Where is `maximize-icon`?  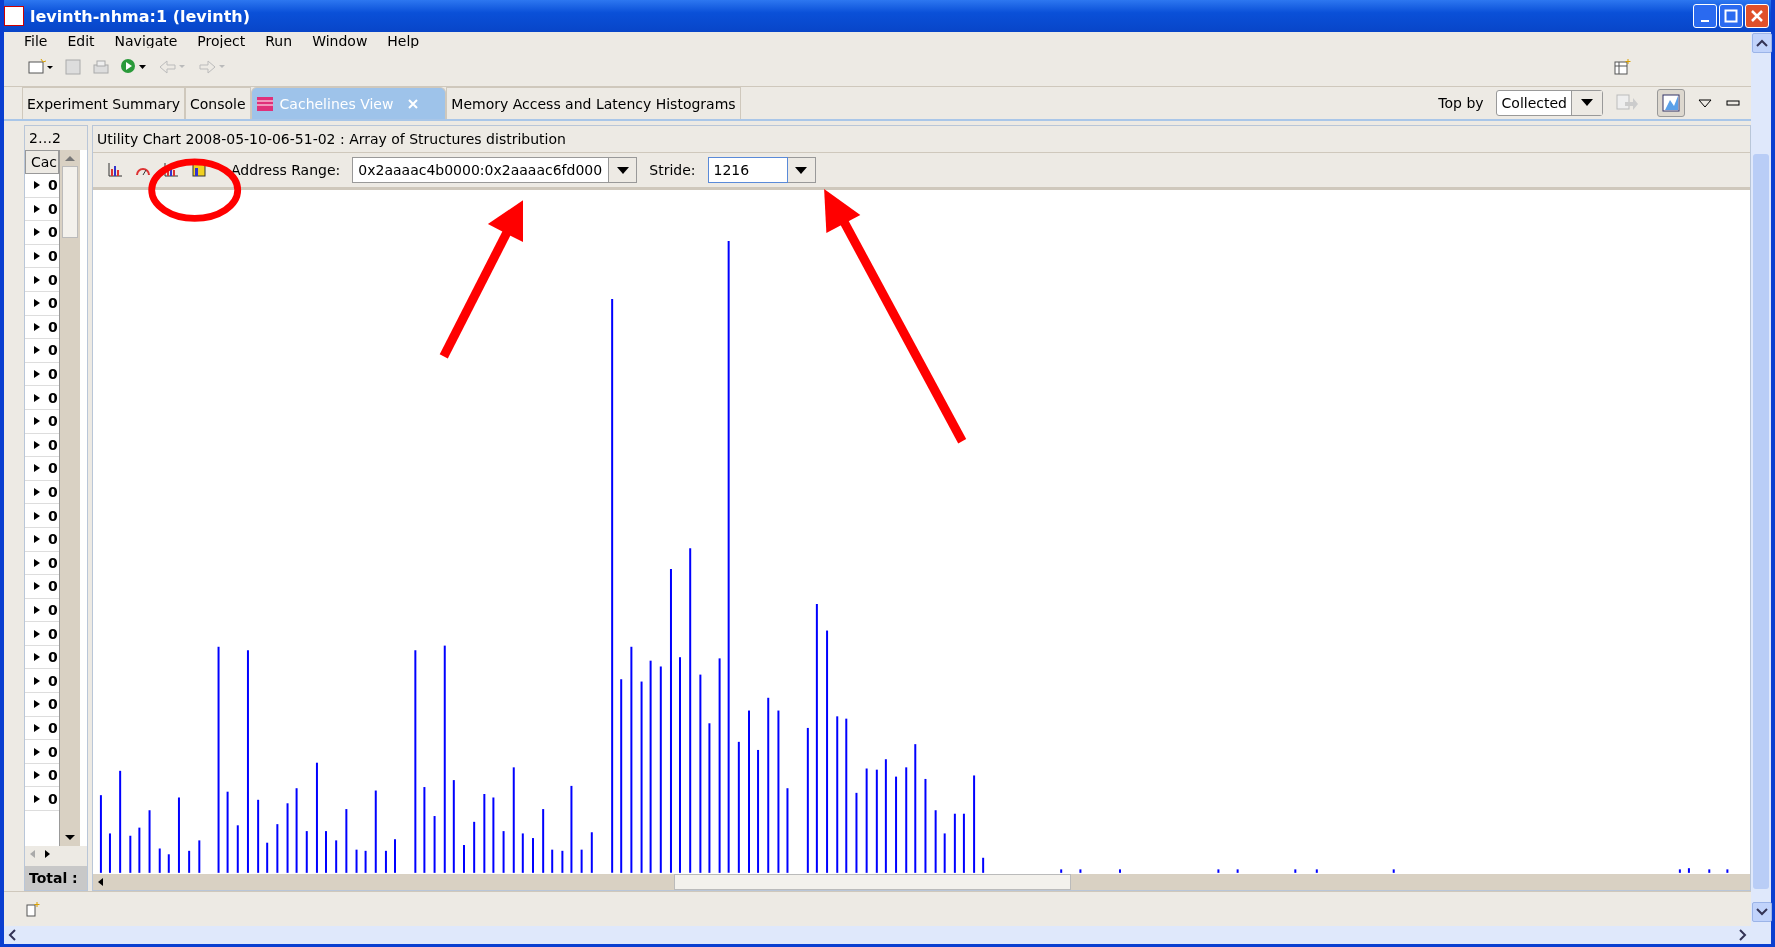 maximize-icon is located at coordinates (1731, 16).